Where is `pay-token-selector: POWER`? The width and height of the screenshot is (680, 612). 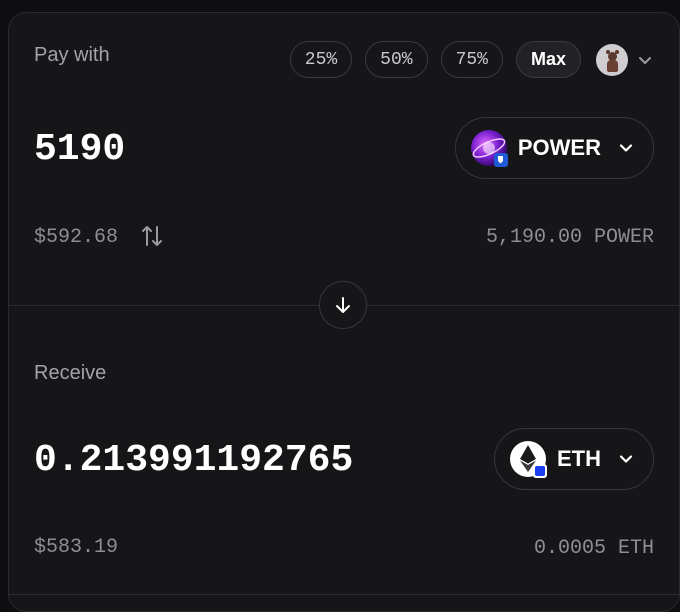
pay-token-selector: POWER is located at coordinates (554, 148).